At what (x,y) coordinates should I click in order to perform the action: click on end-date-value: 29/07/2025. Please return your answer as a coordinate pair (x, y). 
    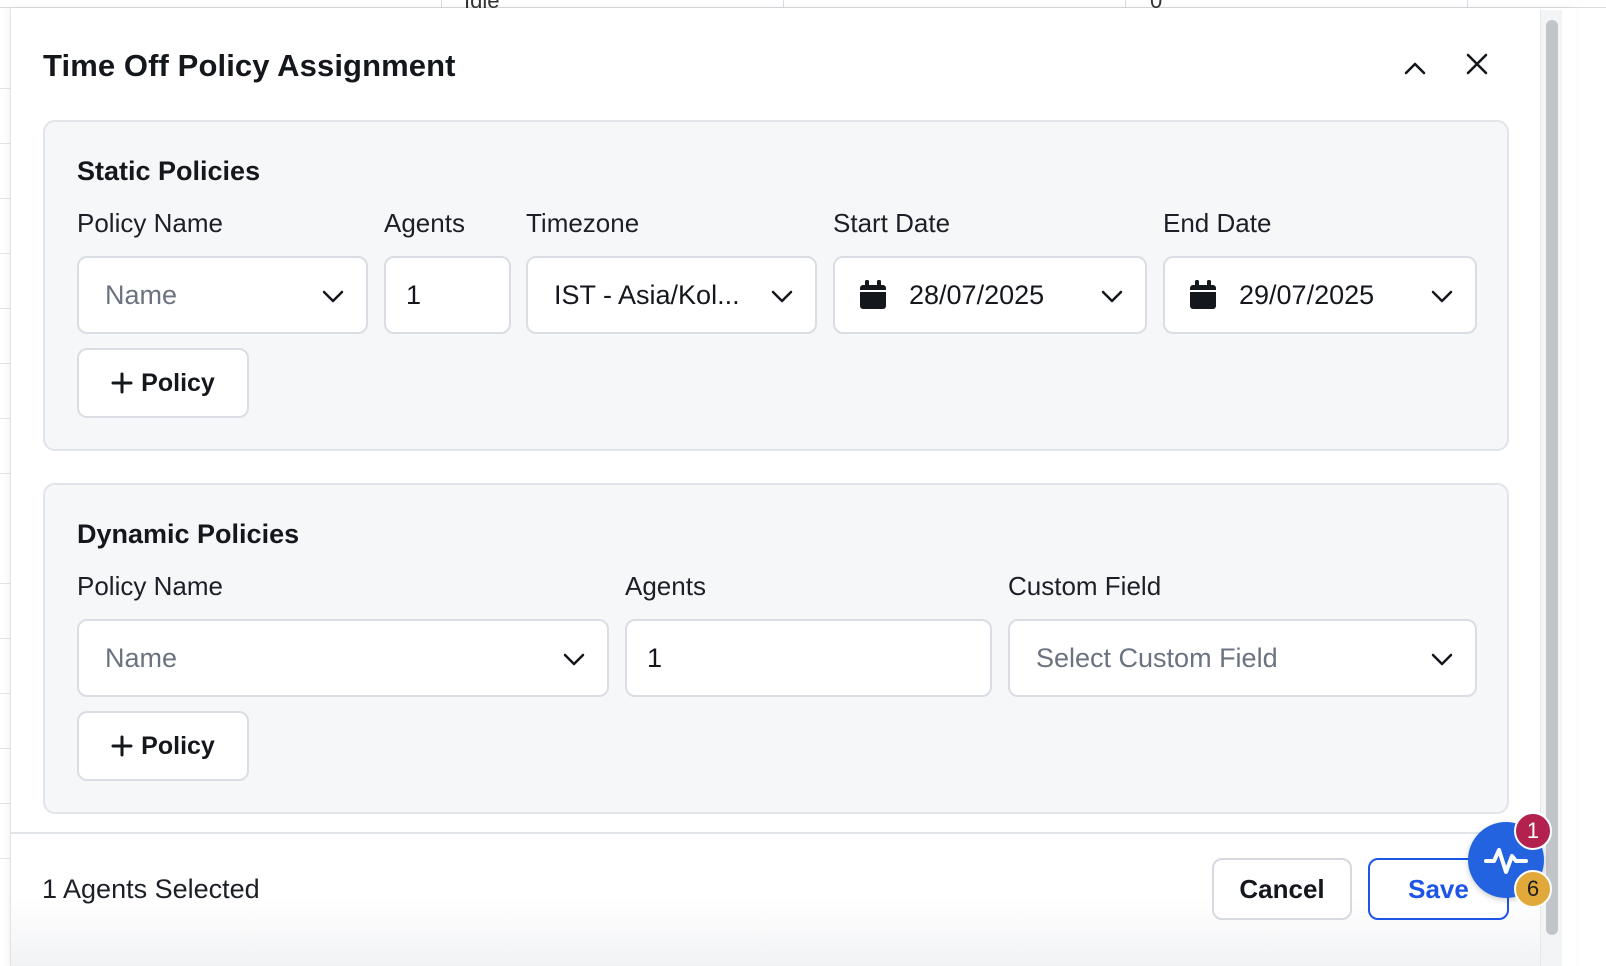
    Looking at the image, I should click on (1307, 294).